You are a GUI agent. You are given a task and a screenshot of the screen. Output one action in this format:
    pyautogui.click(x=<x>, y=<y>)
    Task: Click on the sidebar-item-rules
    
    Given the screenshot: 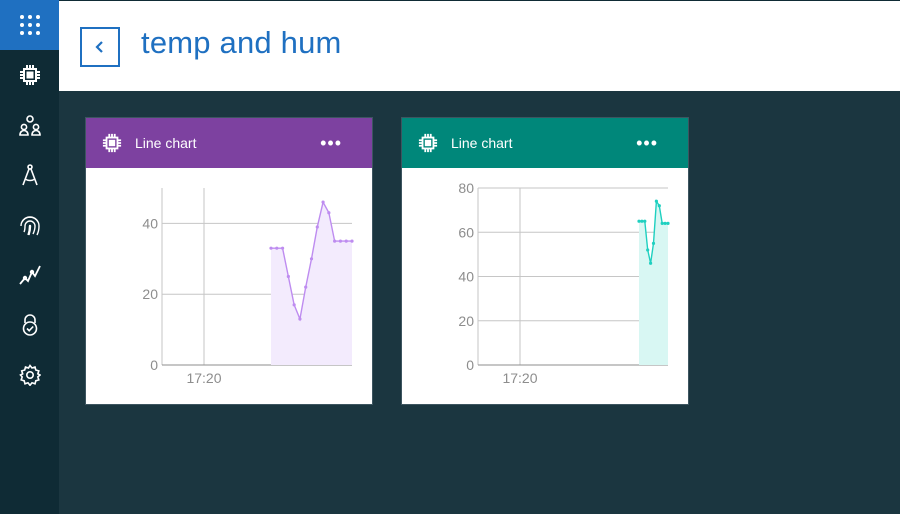 What is the action you would take?
    pyautogui.click(x=29, y=325)
    